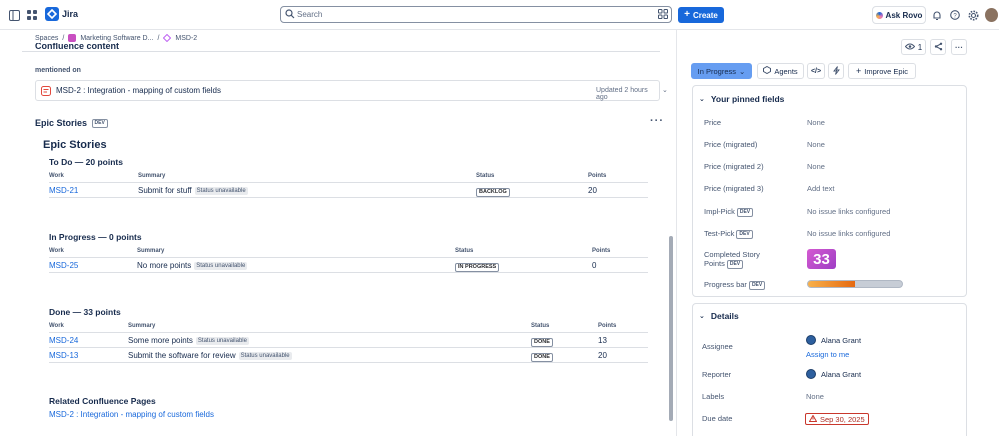 Image resolution: width=999 pixels, height=436 pixels. Describe the element at coordinates (717, 71) in the screenshot. I see `status-label: In Progress` at that location.